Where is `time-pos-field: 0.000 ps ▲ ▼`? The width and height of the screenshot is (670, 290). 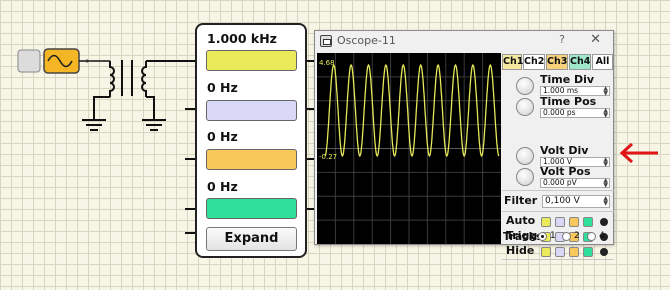
time-pos-field: 0.000 ps ▲ ▼ is located at coordinates (575, 113).